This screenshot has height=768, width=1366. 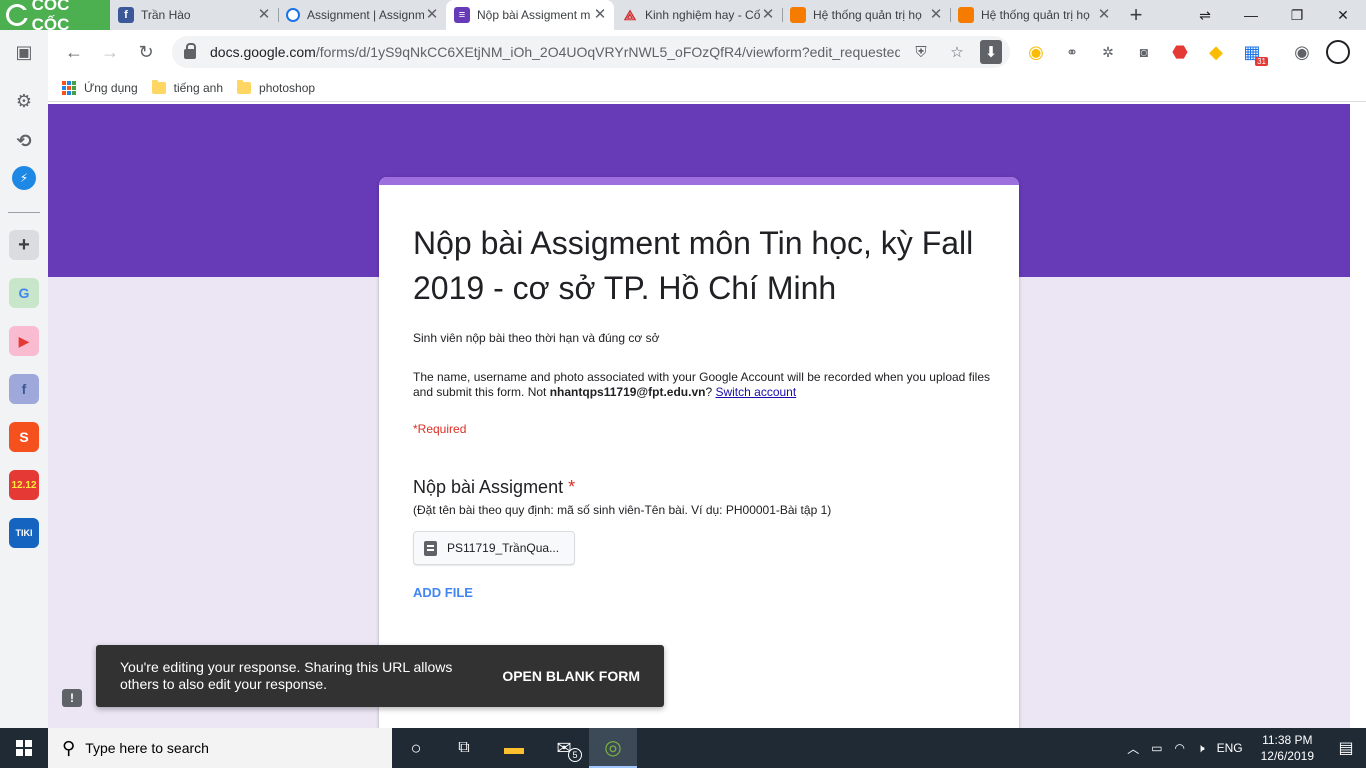 I want to click on profile-circle-icon, so click(x=1338, y=52).